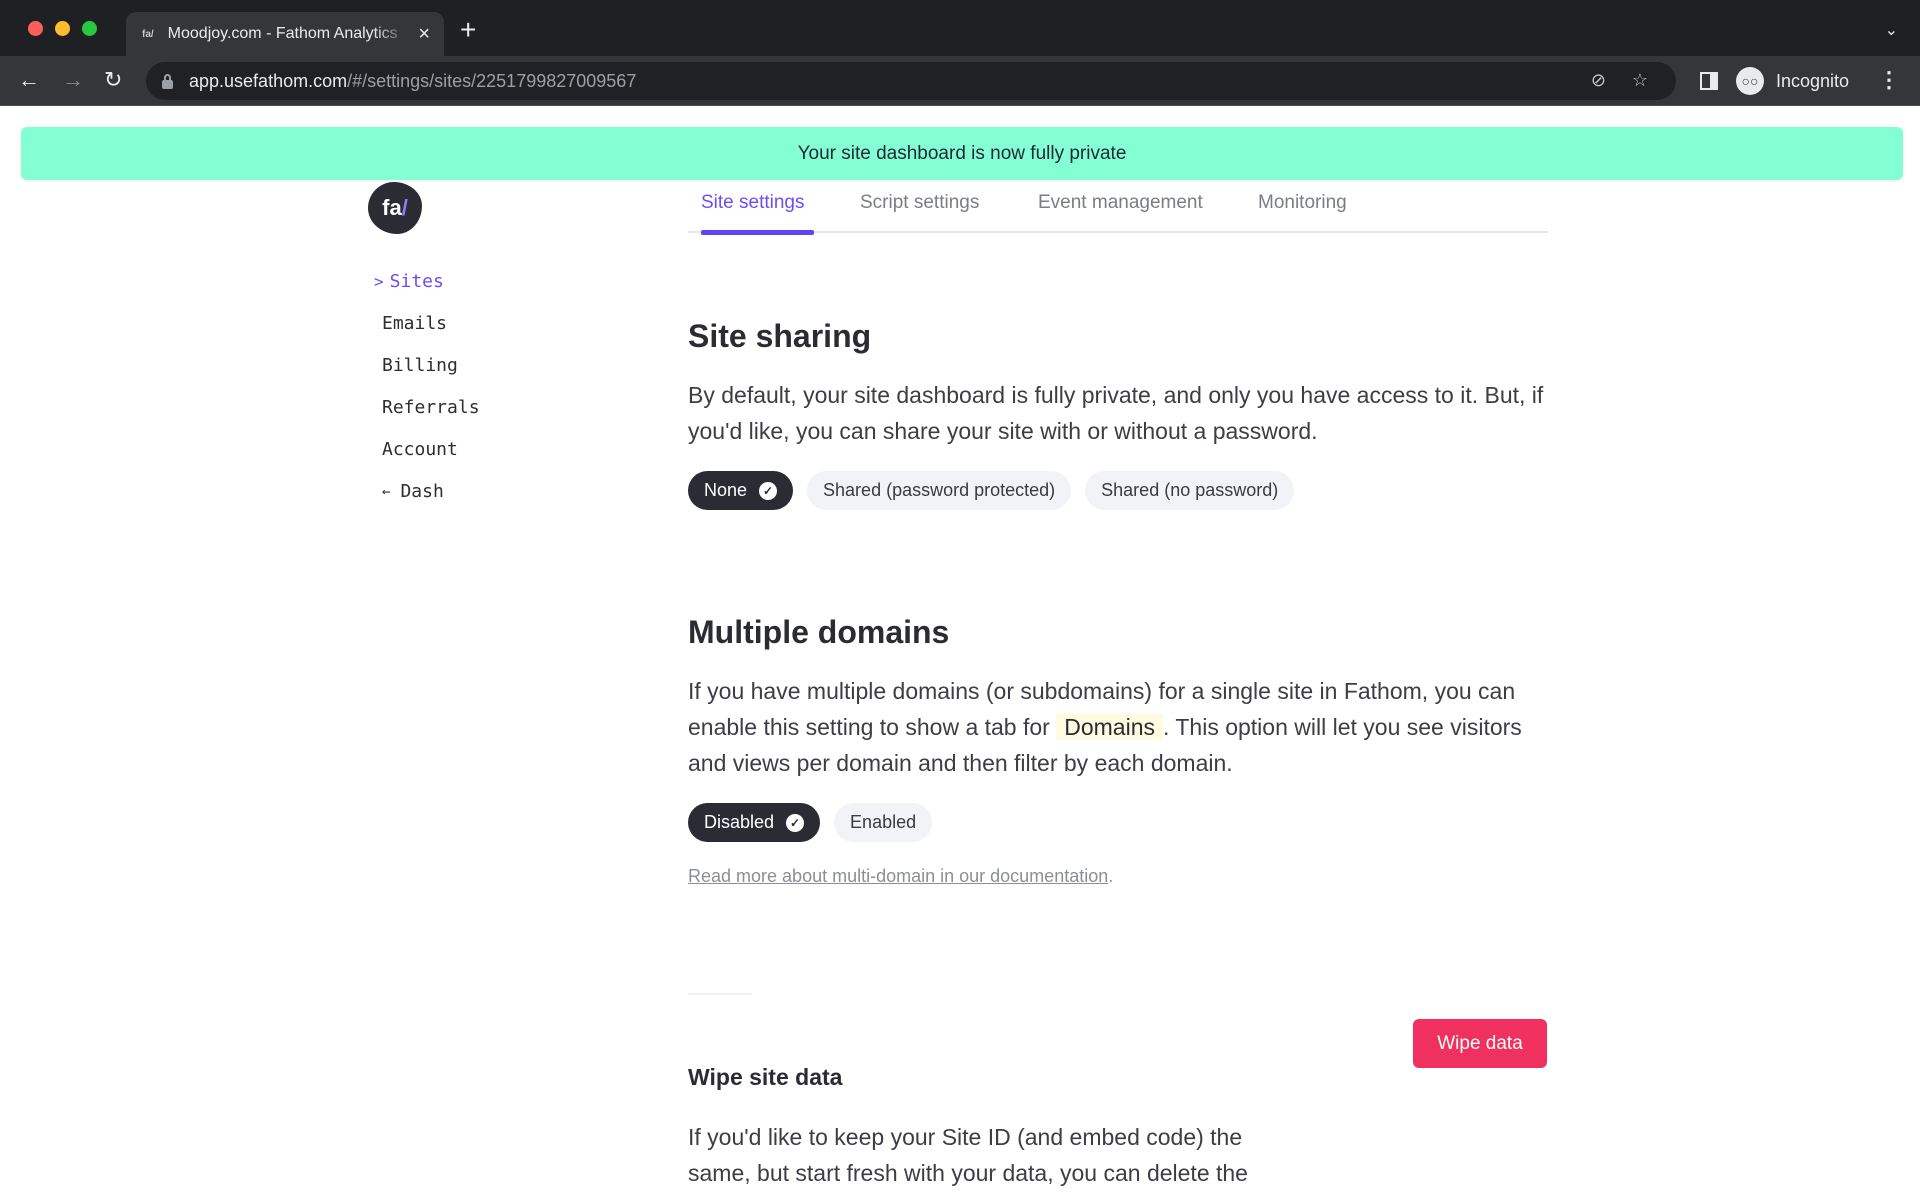  Describe the element at coordinates (62, 28) in the screenshot. I see `minimize-window-button` at that location.